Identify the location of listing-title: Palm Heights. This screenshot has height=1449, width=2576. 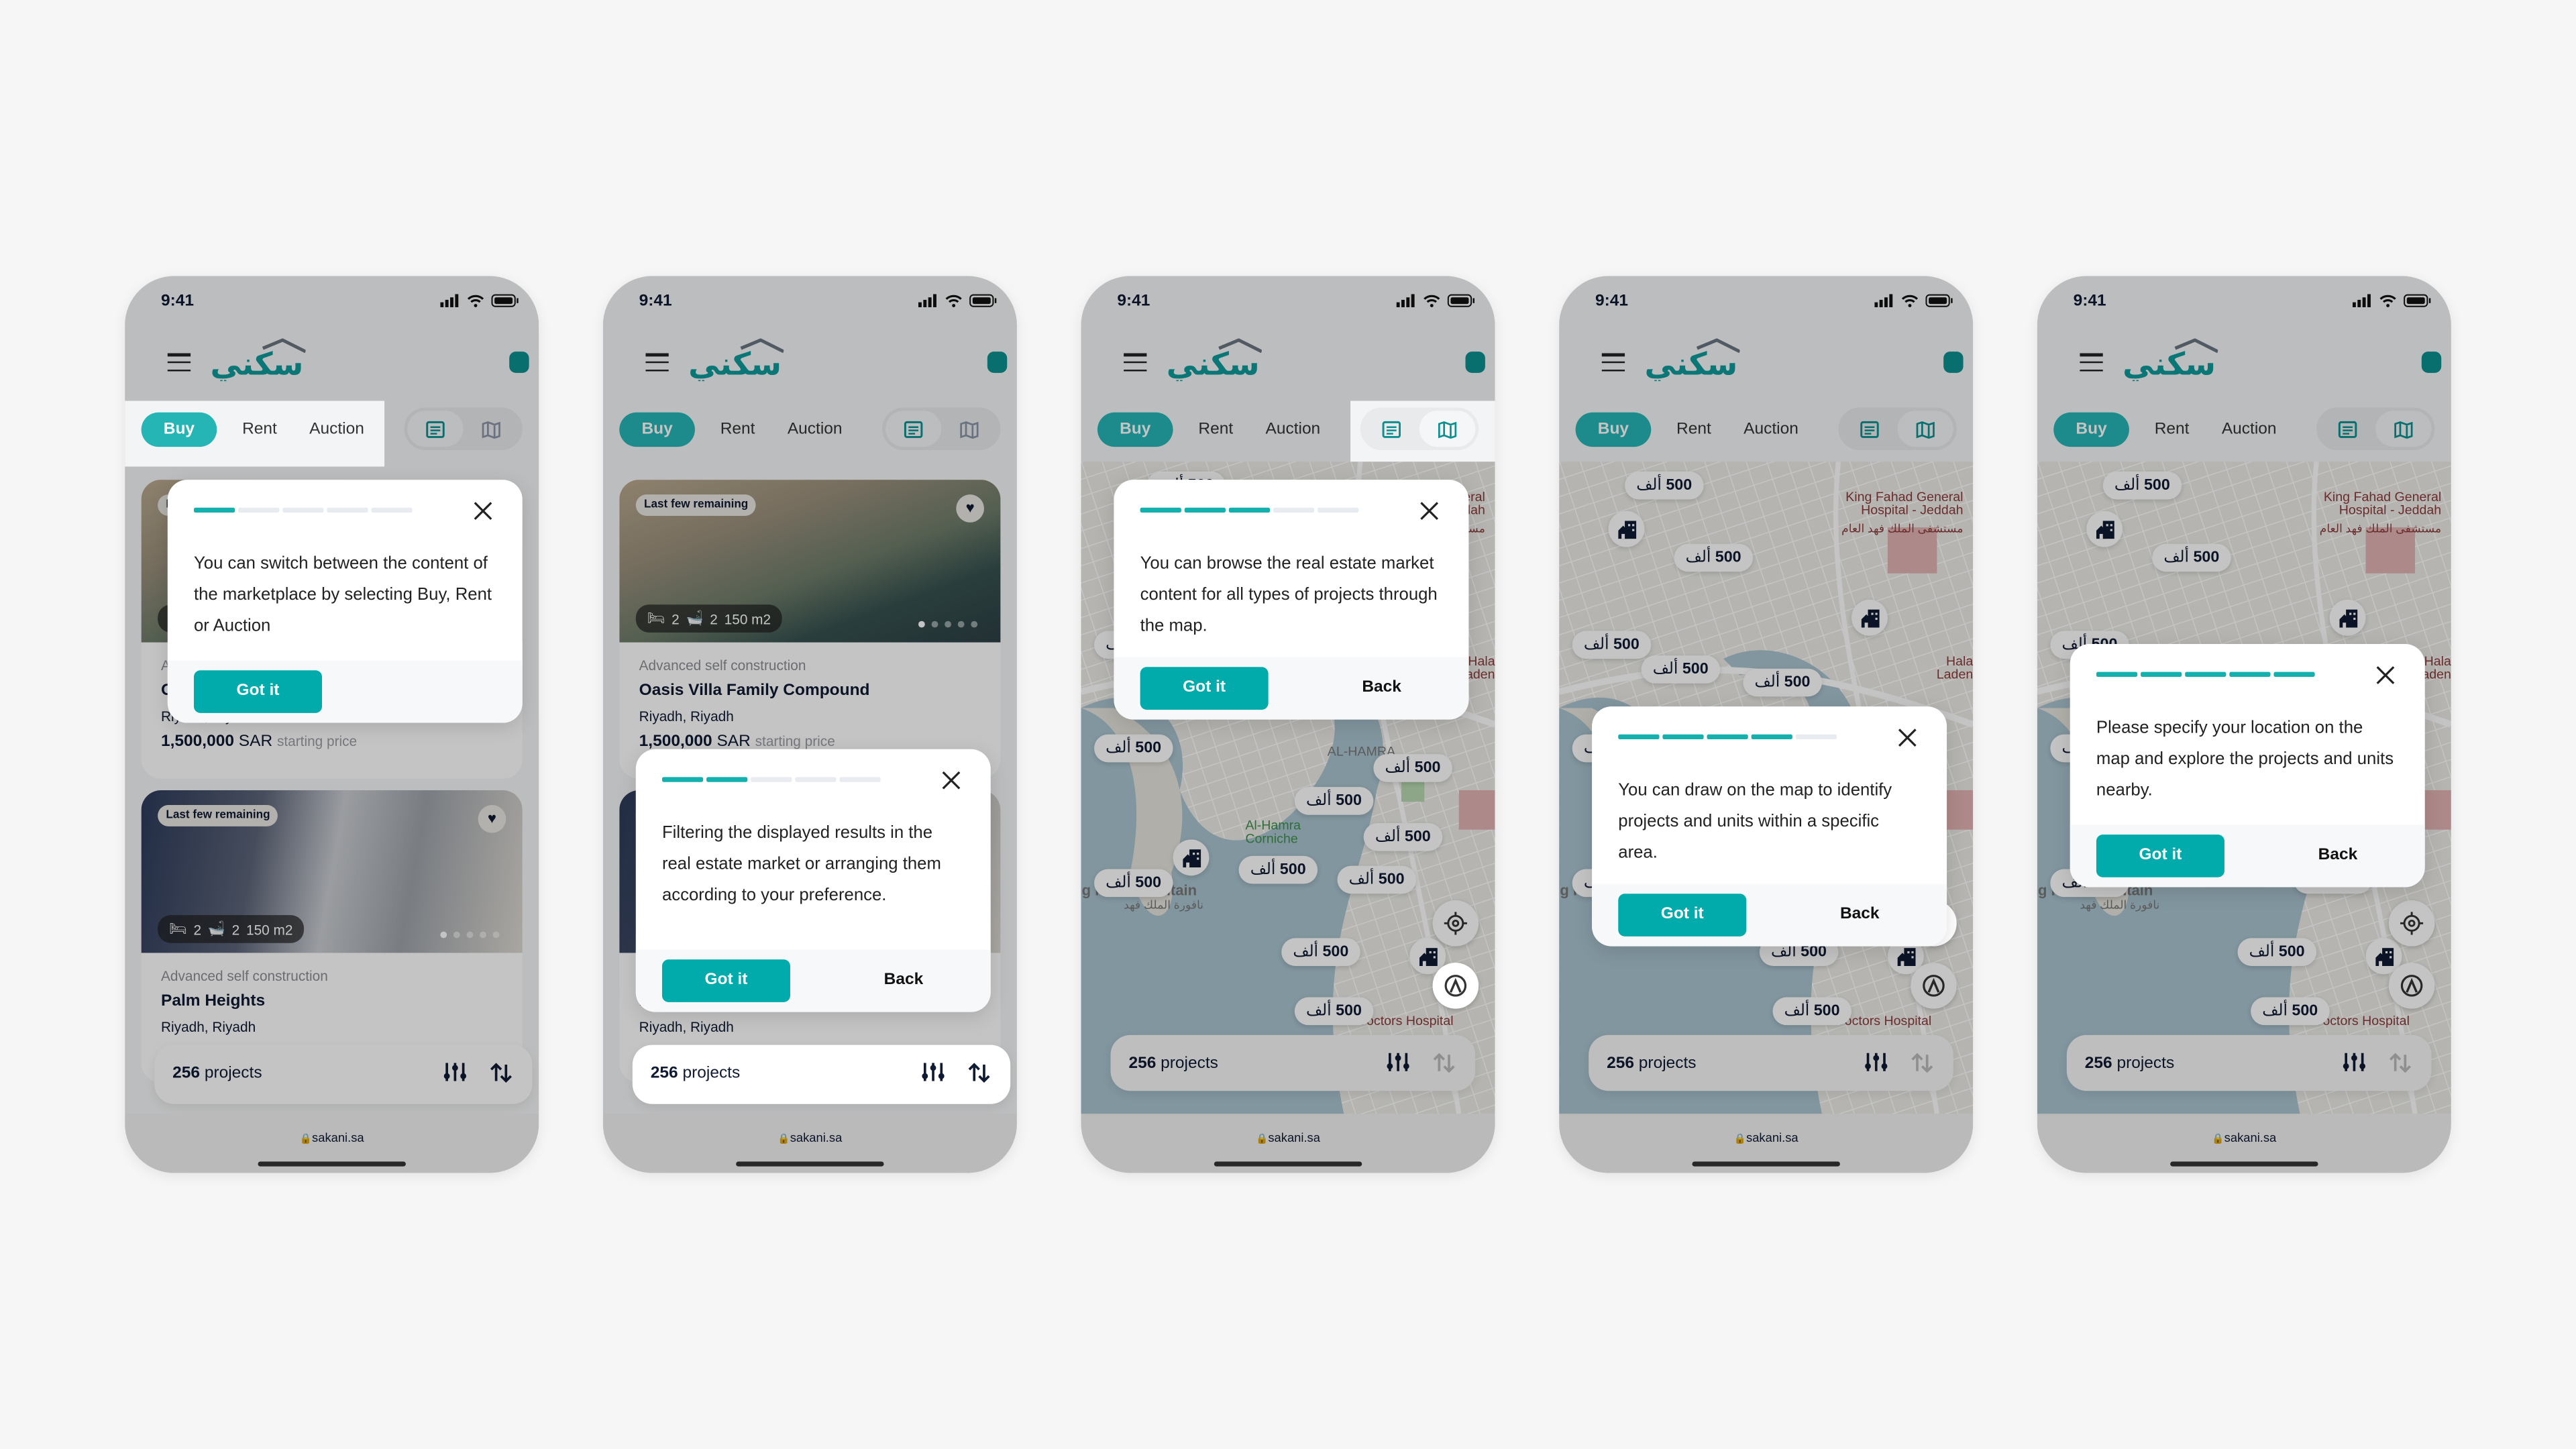
(213, 1001).